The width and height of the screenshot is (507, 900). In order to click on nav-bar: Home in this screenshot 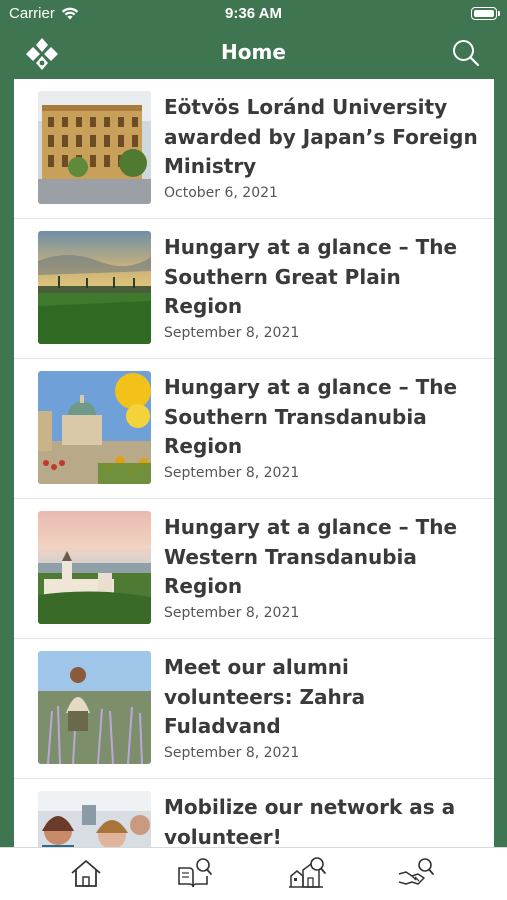, I will do `click(253, 54)`.